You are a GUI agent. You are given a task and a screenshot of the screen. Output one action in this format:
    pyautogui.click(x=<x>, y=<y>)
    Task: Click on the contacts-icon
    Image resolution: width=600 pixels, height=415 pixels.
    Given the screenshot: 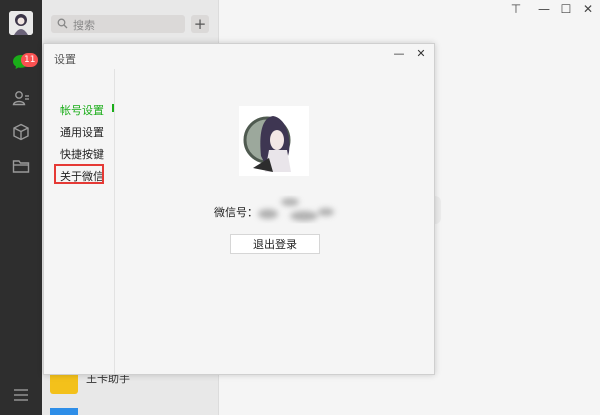 What is the action you would take?
    pyautogui.click(x=21, y=98)
    